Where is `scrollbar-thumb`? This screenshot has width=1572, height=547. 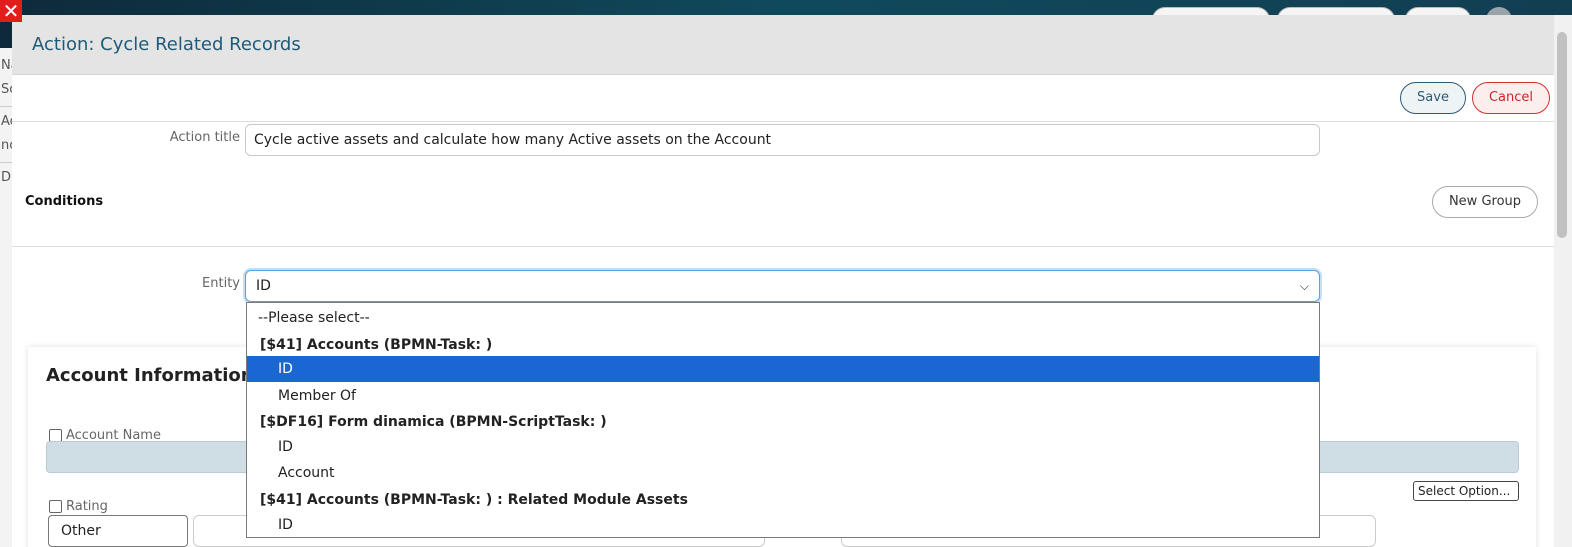 scrollbar-thumb is located at coordinates (1562, 135).